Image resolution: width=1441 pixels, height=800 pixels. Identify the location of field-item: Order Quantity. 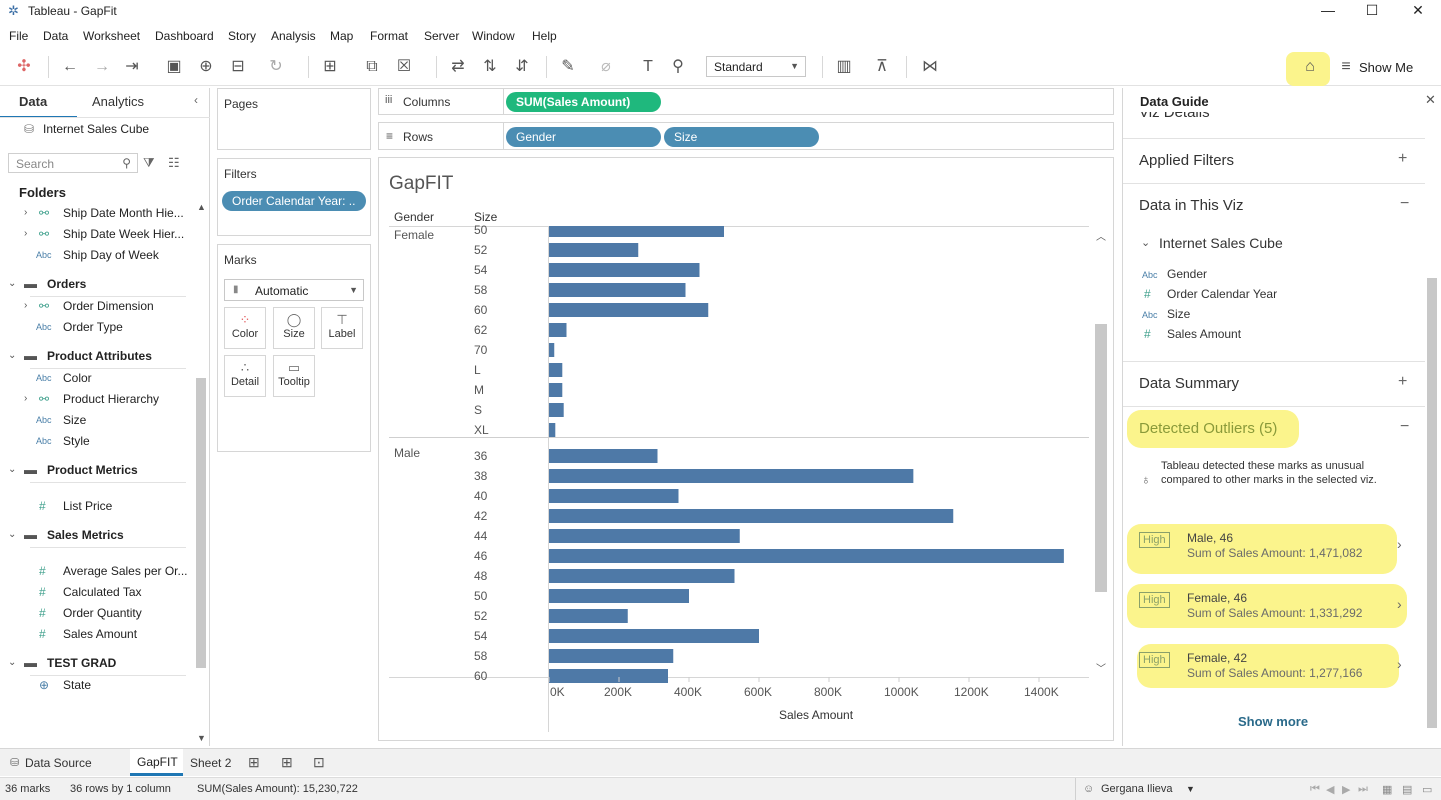
(102, 613).